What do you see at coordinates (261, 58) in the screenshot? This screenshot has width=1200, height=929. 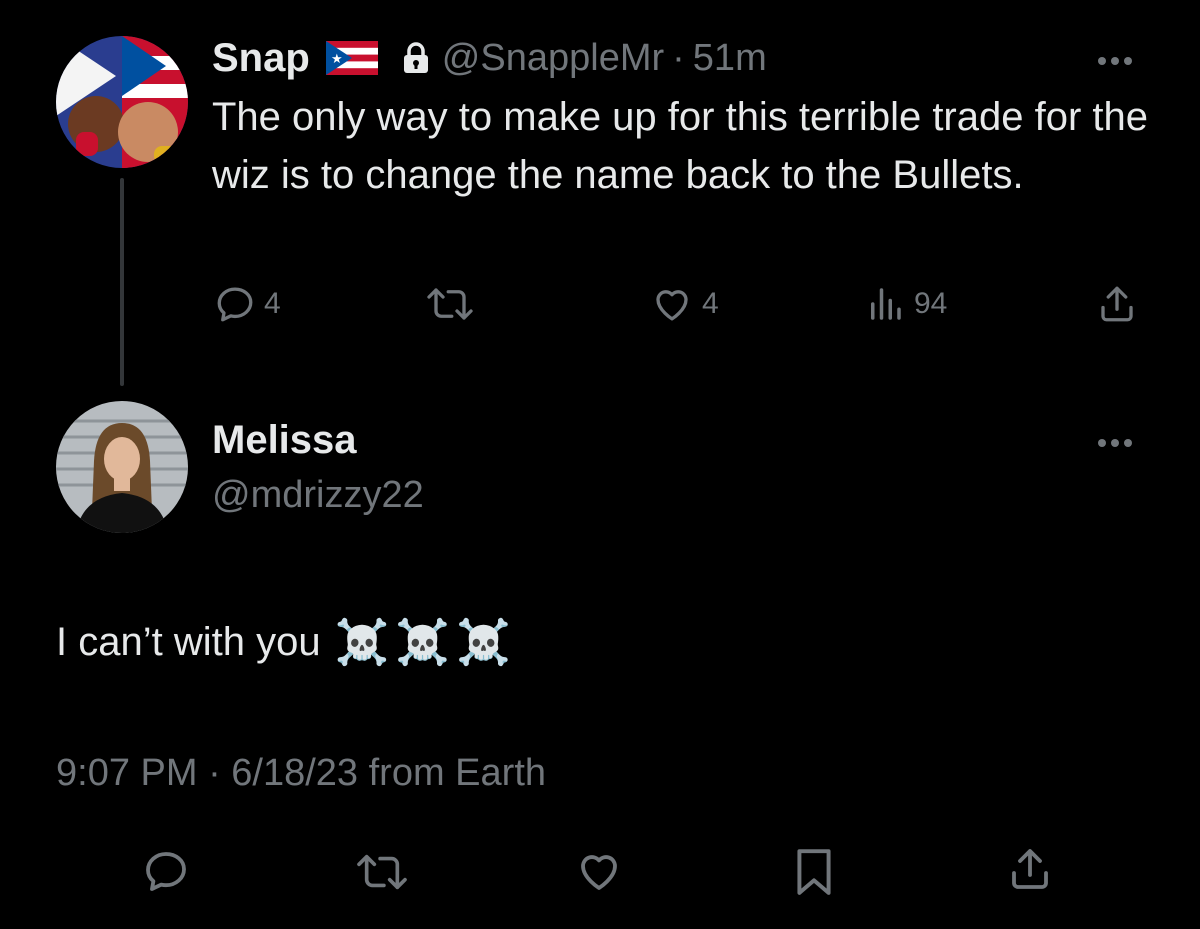 I see `parent-display-name: Snap` at bounding box center [261, 58].